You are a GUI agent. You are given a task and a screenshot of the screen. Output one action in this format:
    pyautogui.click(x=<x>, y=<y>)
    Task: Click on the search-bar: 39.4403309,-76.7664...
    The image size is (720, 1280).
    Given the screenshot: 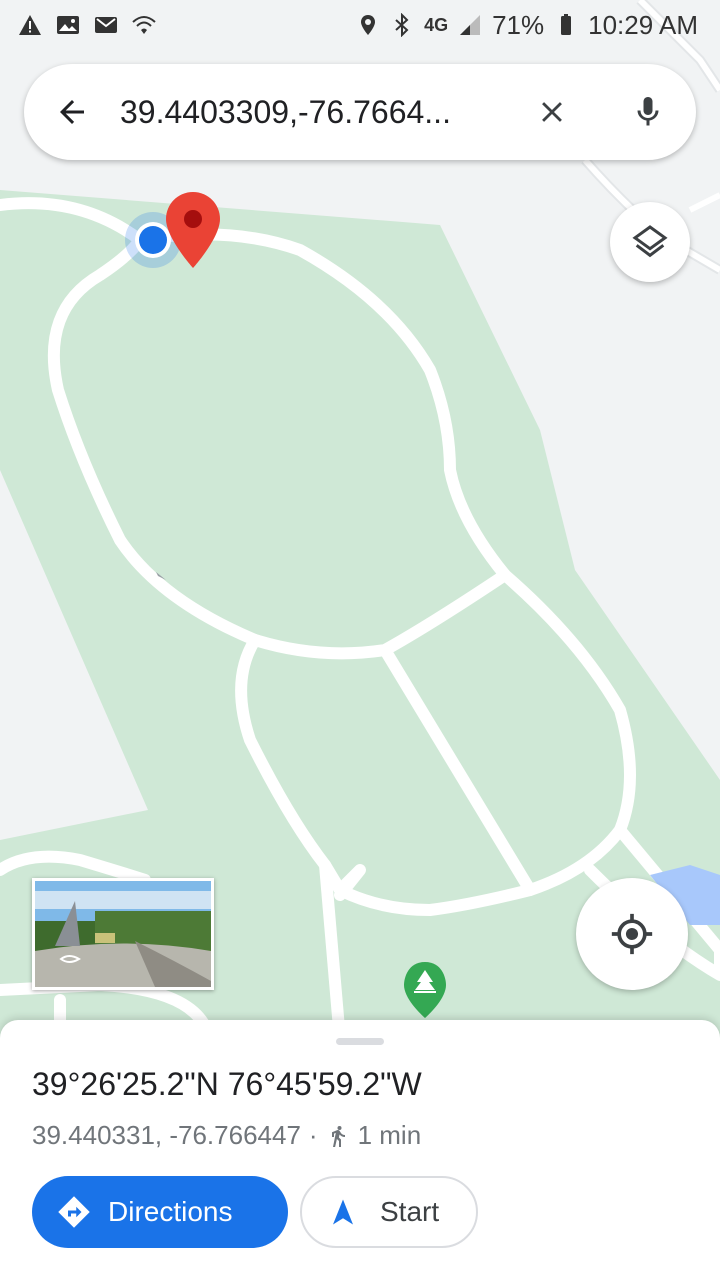 What is the action you would take?
    pyautogui.click(x=360, y=112)
    